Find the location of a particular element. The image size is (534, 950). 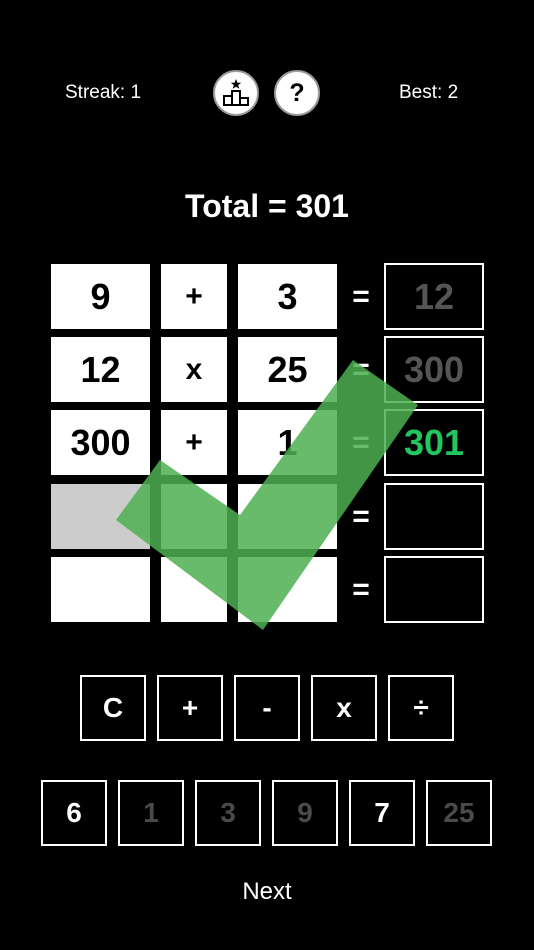

number-button-6: 6 is located at coordinates (74, 813).